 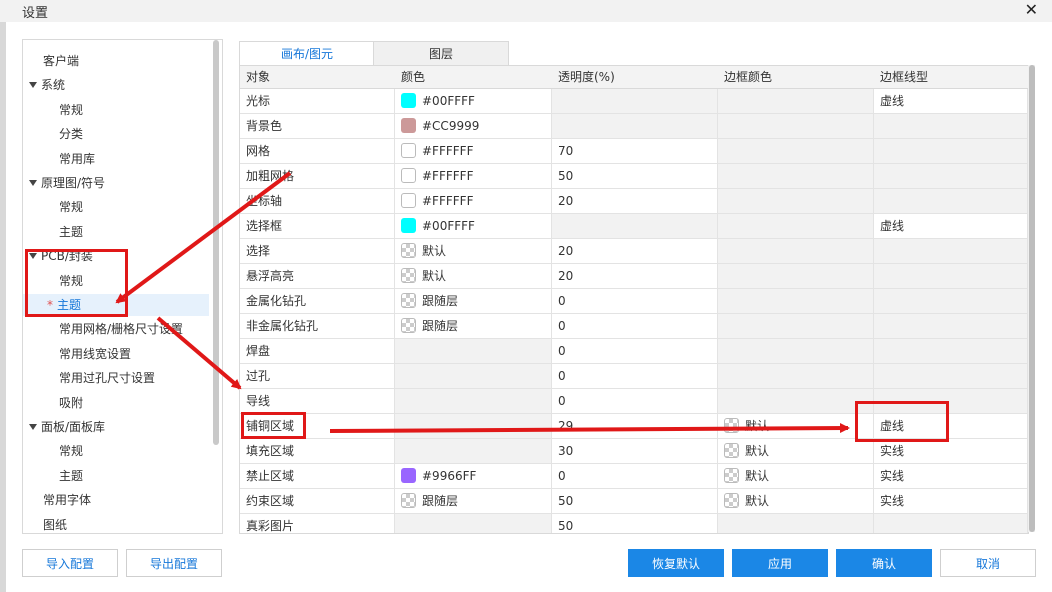 What do you see at coordinates (67, 500) in the screenshot?
I see `sidebar-item: 常用字体` at bounding box center [67, 500].